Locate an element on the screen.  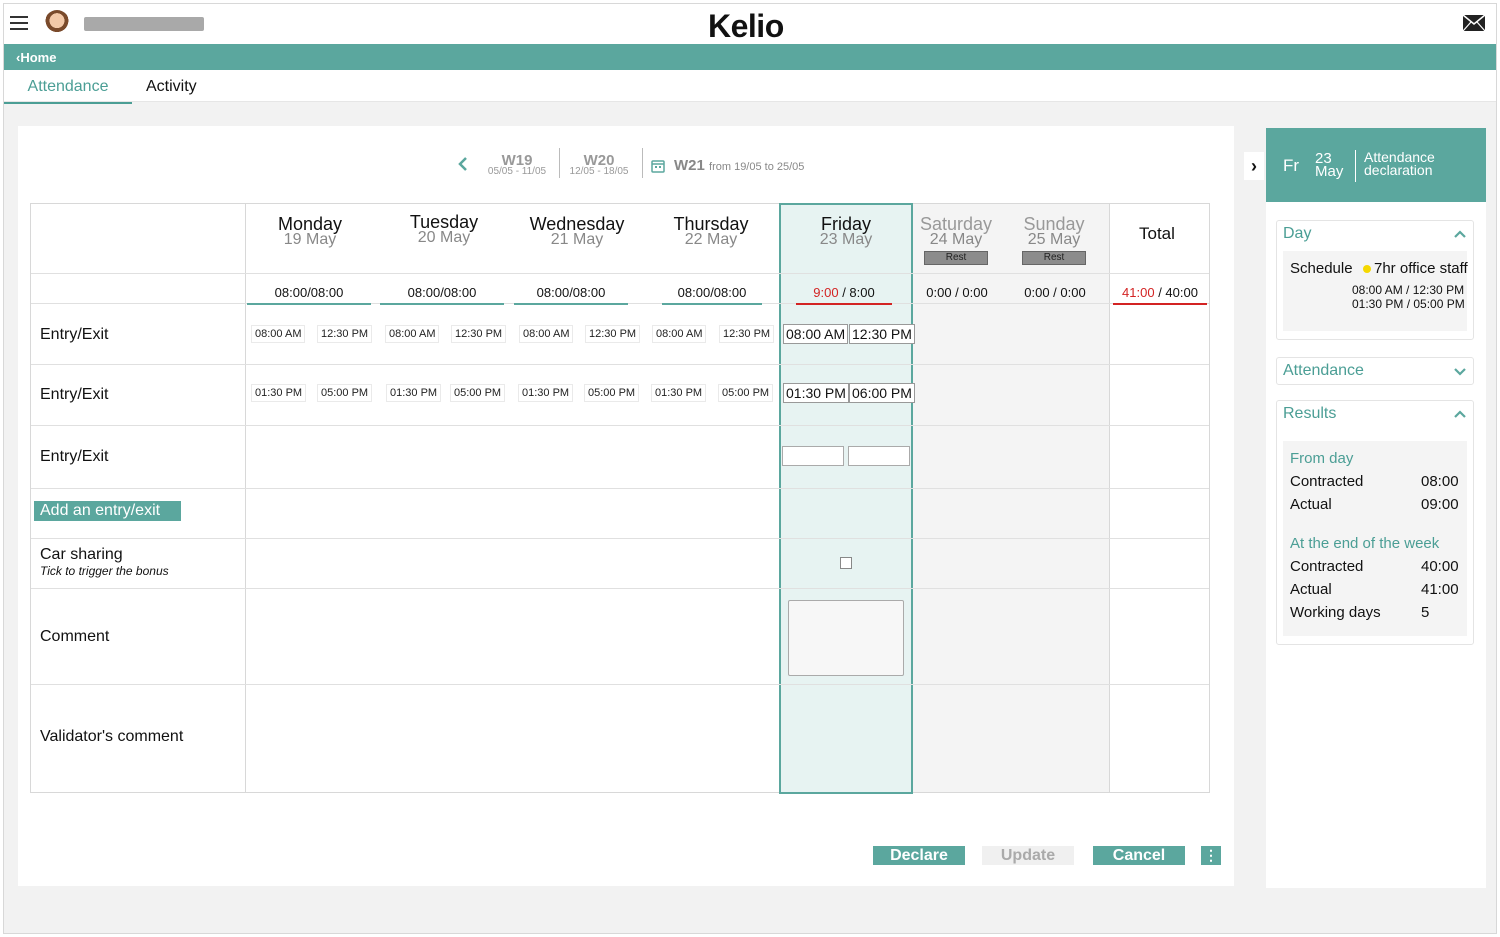
car-sharing-checkbox is located at coordinates (846, 563).